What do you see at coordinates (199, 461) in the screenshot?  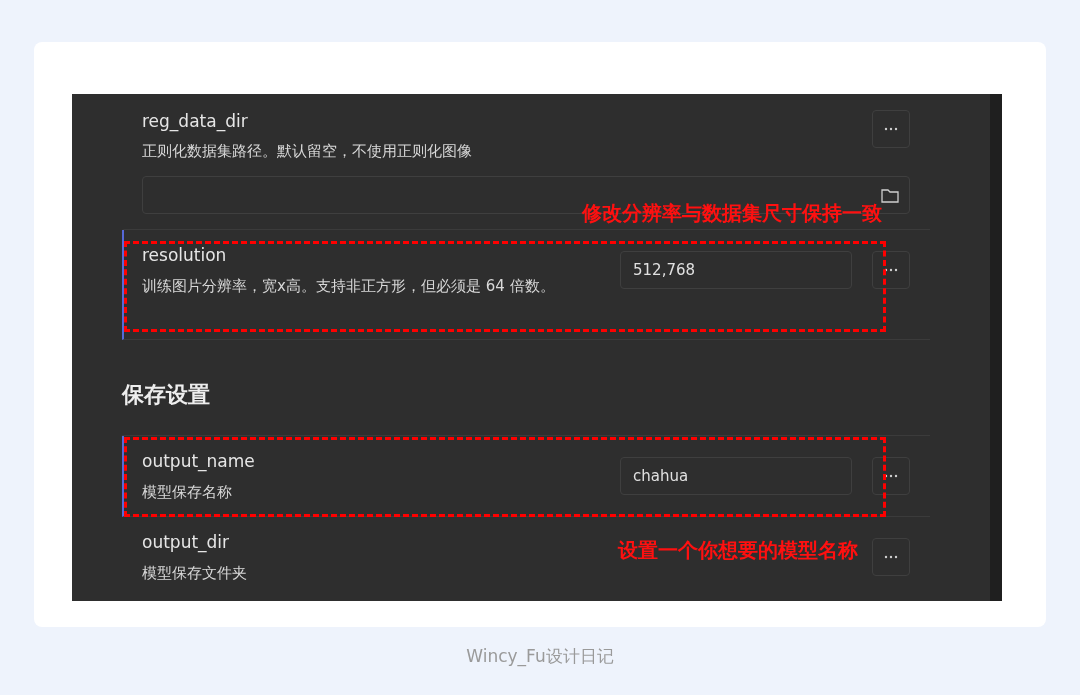 I see `setting-name: output_name` at bounding box center [199, 461].